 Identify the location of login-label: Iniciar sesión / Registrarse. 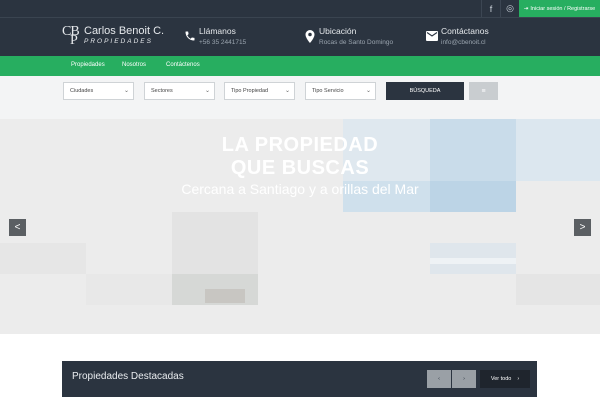
(563, 8).